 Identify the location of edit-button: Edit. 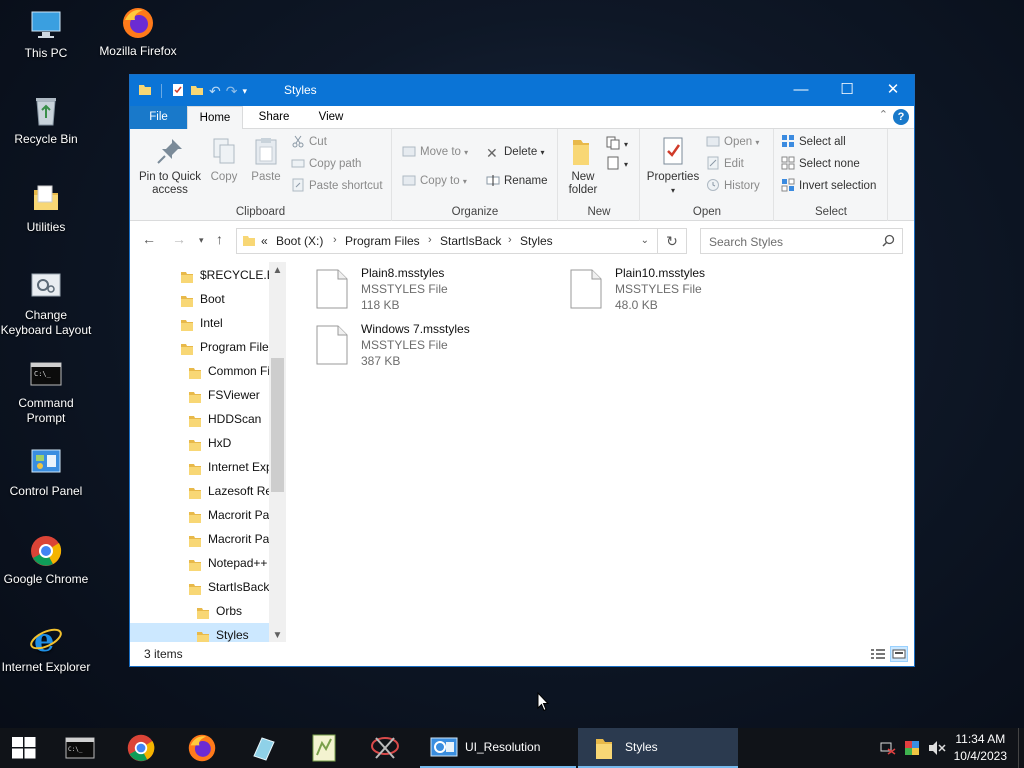
(725, 164).